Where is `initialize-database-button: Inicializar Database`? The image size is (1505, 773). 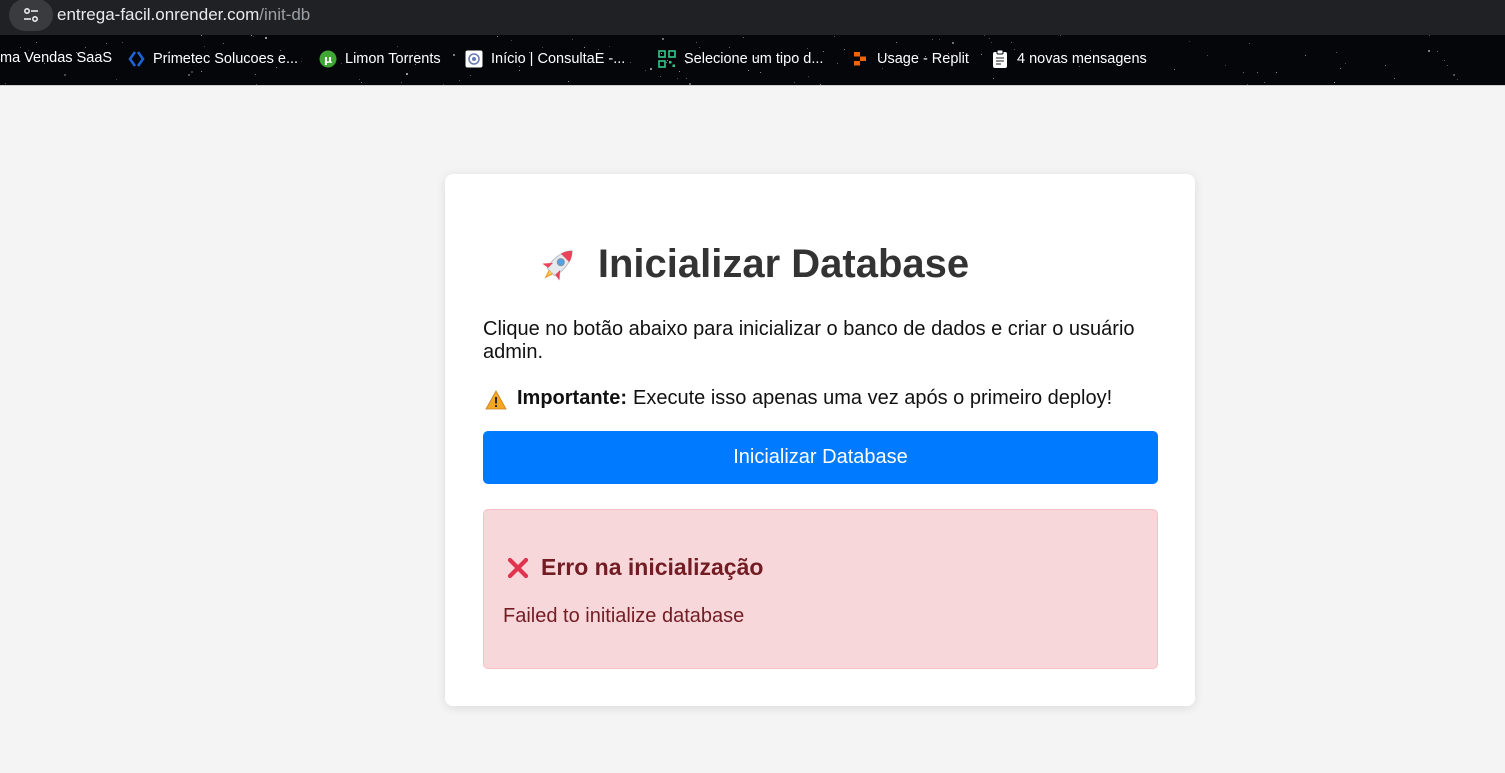
initialize-database-button: Inicializar Database is located at coordinates (820, 457).